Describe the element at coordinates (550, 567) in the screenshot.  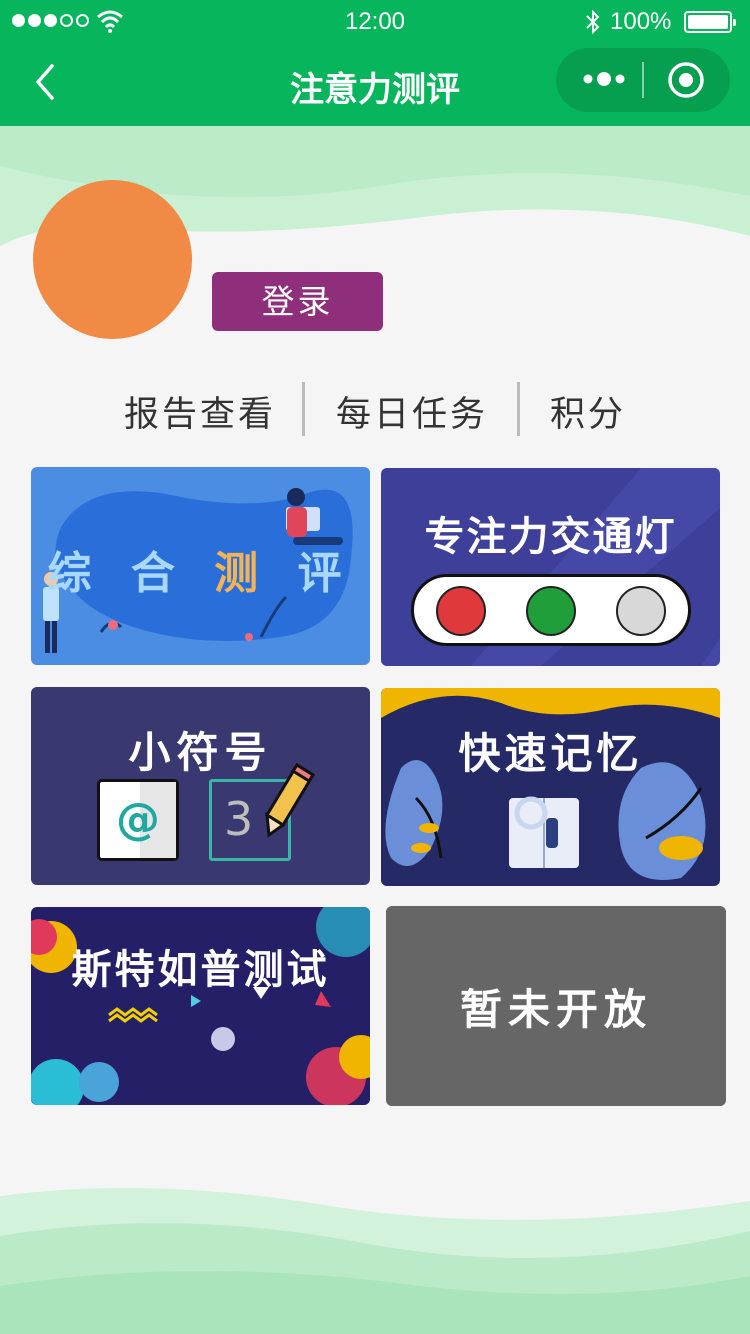
I see `card-focus-traffic-light: 专注力交通灯` at that location.